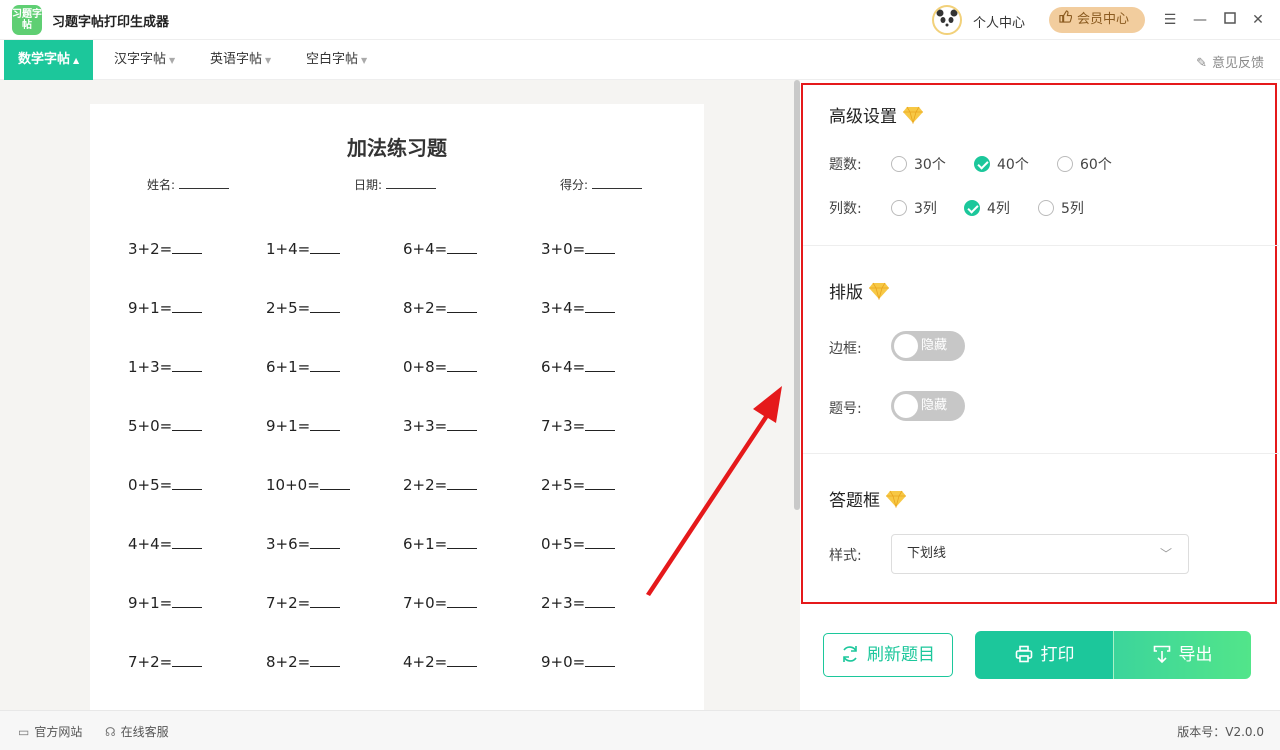 The width and height of the screenshot is (1280, 750). What do you see at coordinates (1230, 20) in the screenshot?
I see `maximize-icon` at bounding box center [1230, 20].